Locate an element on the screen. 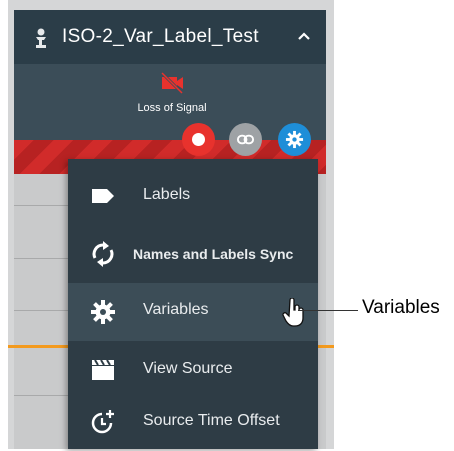 The width and height of the screenshot is (454, 451). menu-item-label: Names and Labels Sync is located at coordinates (213, 254).